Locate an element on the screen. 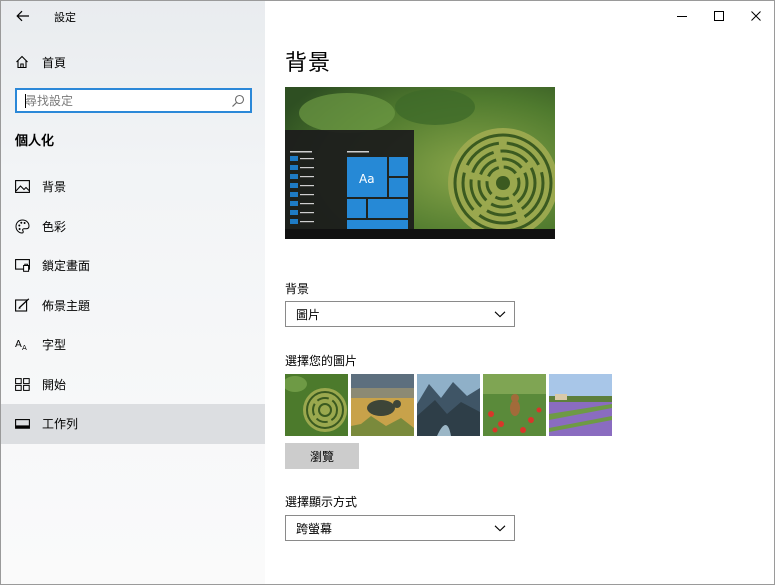 The height and width of the screenshot is (585, 775). close-button is located at coordinates (755, 16).